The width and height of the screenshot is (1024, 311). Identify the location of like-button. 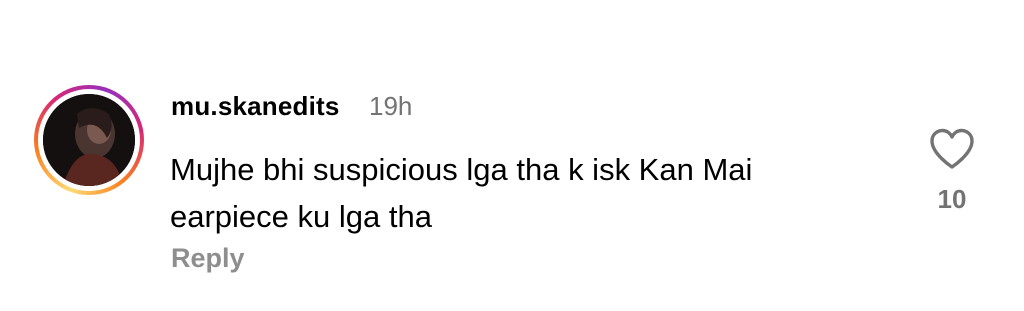
(952, 149).